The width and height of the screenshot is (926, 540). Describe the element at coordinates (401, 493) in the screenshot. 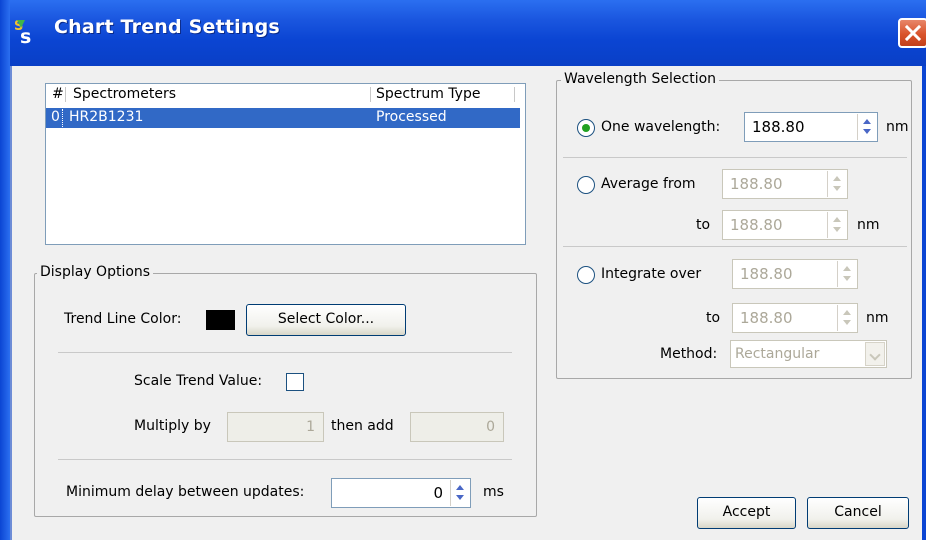

I see `min-delay-spinner: 0` at that location.